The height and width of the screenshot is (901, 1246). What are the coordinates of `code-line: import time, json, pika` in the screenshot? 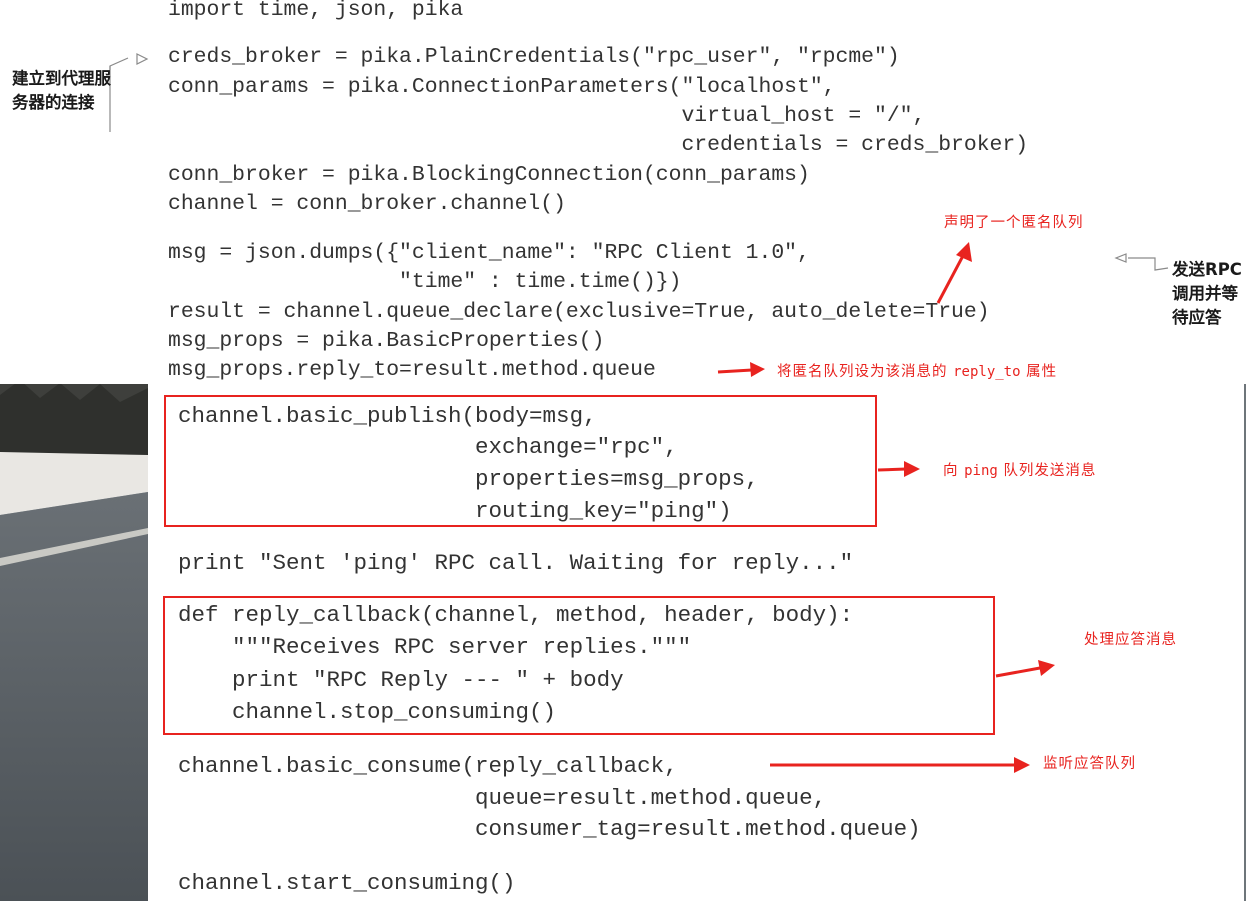 It's located at (316, 11).